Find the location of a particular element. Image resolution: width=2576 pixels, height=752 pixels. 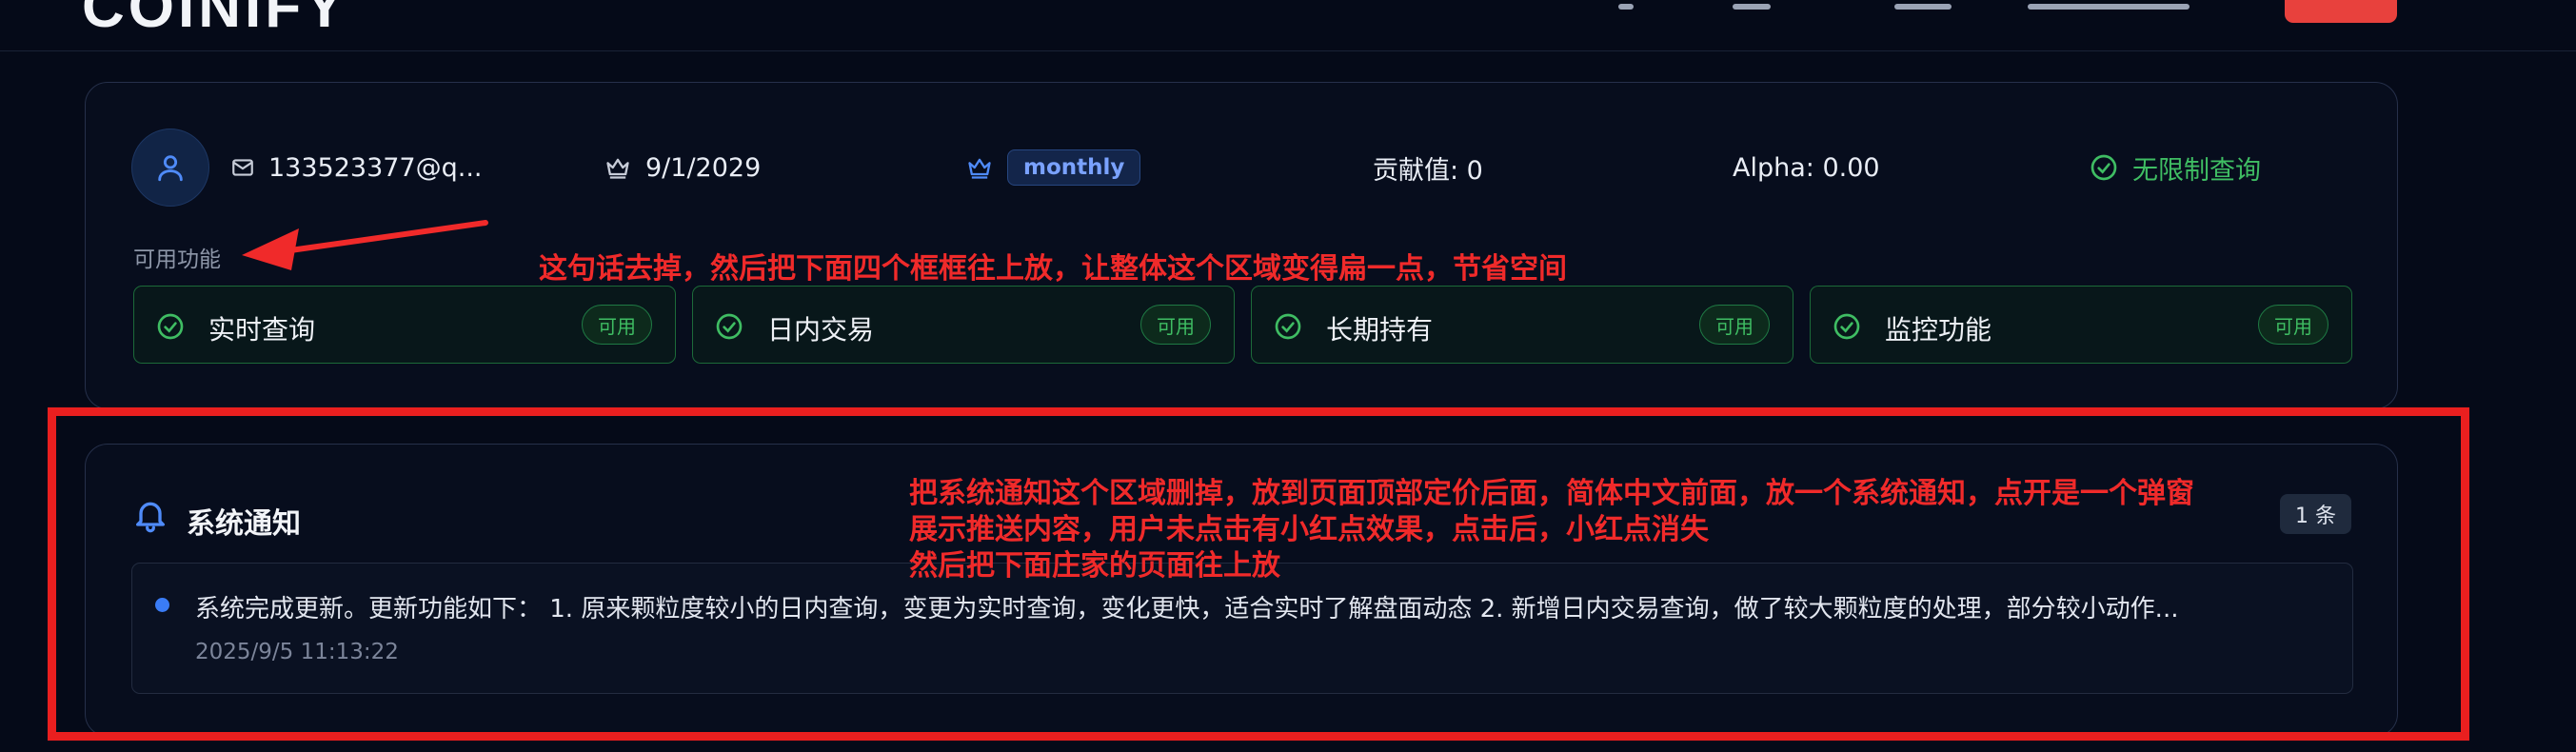

annotation-line: 然后把下面庄家的页面往上放 is located at coordinates (1094, 566).